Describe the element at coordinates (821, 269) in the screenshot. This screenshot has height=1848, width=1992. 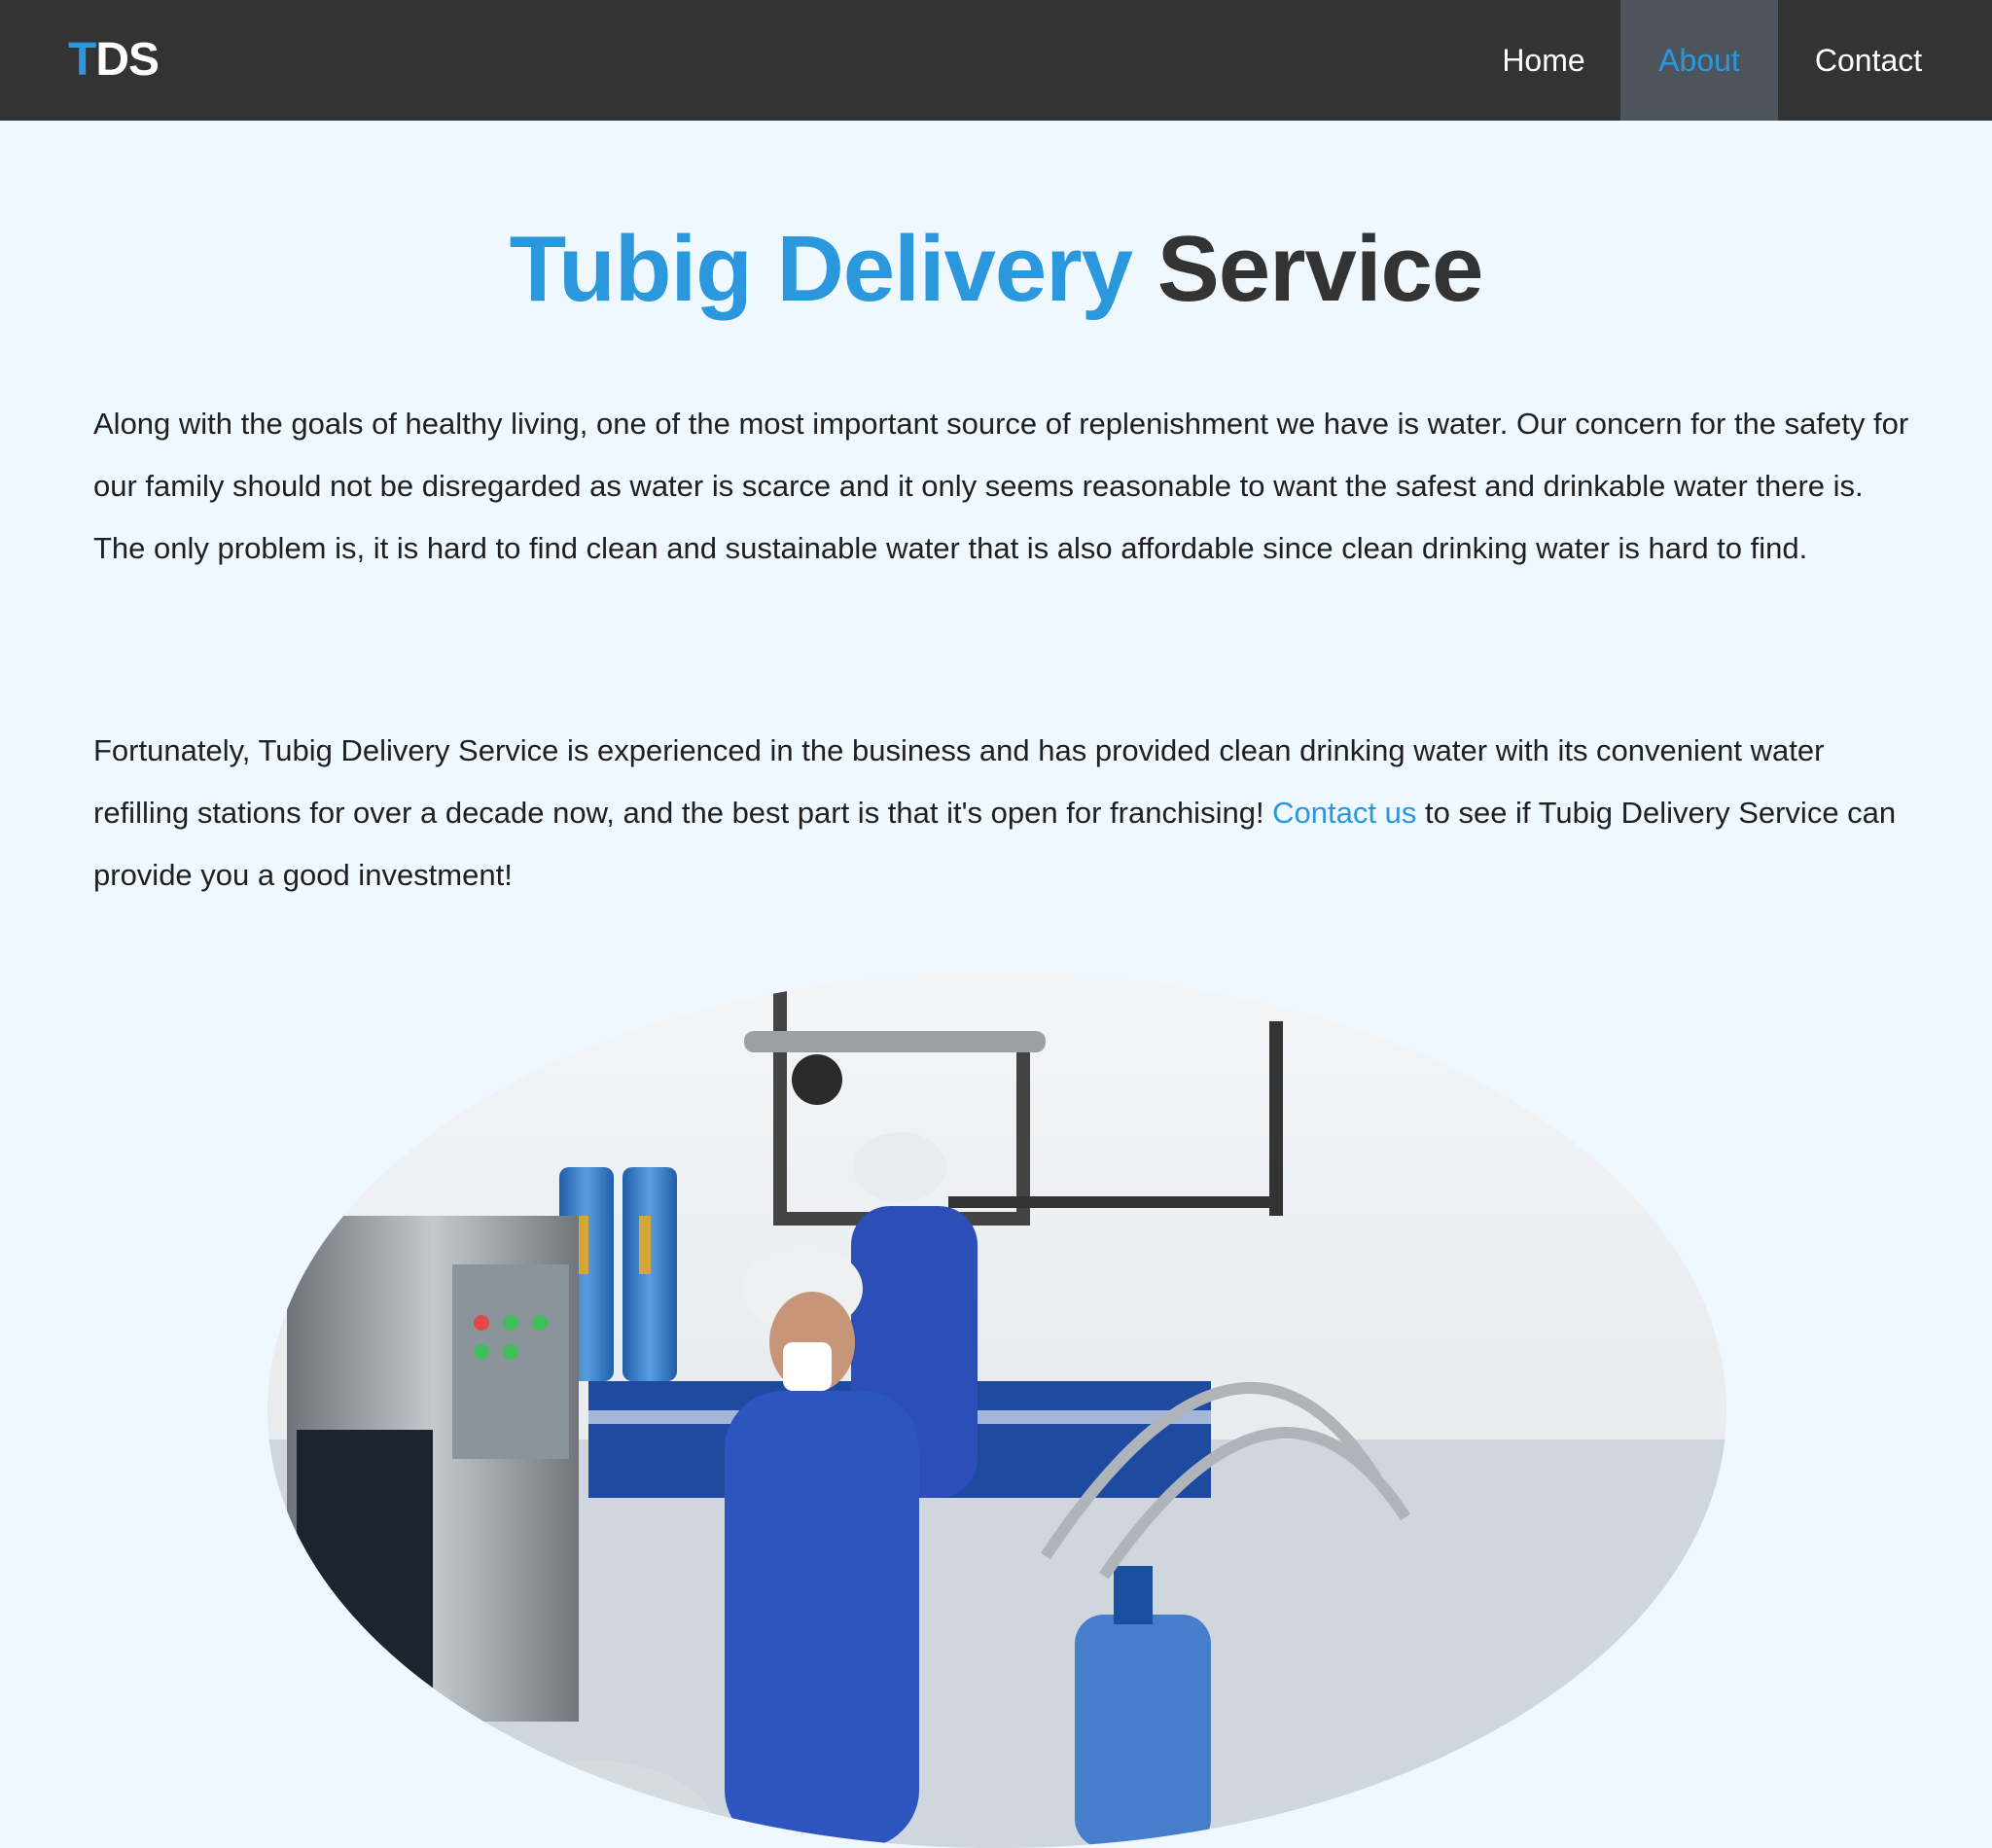
I see `page-title-accent: Tubig Delivery` at that location.